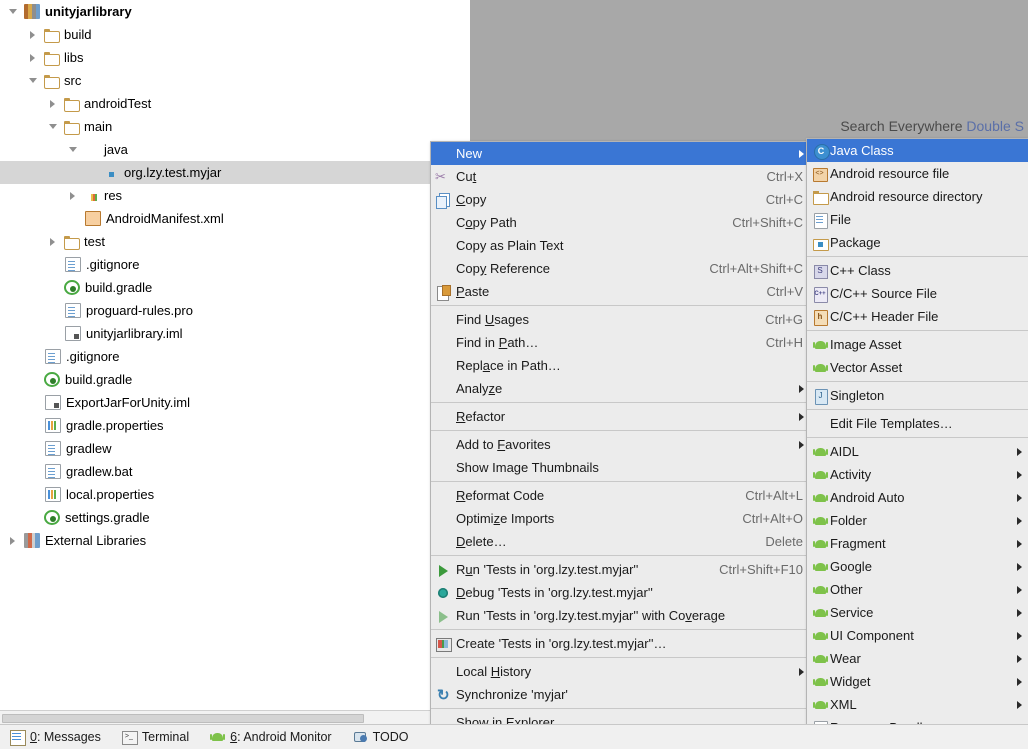 The height and width of the screenshot is (749, 1028). What do you see at coordinates (56, 737) in the screenshot?
I see `status-messages: 0: Messages` at bounding box center [56, 737].